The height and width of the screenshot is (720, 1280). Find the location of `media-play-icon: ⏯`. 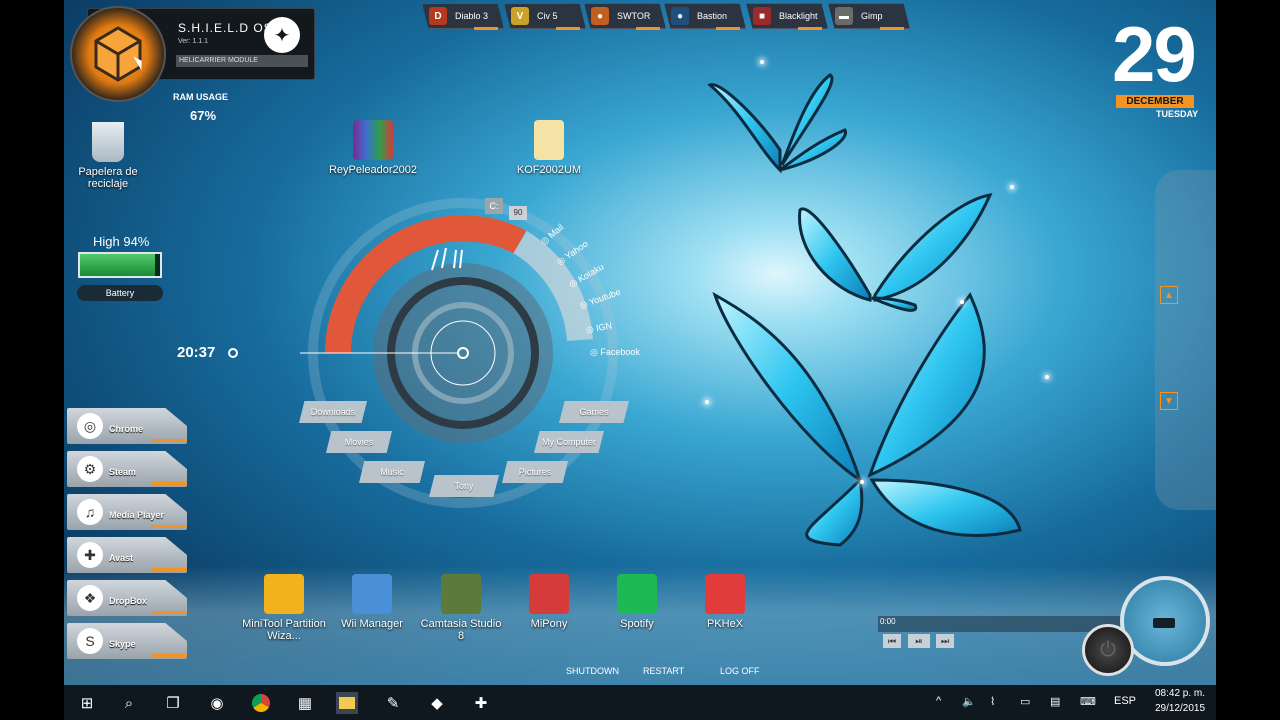

media-play-icon: ⏯ is located at coordinates (919, 641).